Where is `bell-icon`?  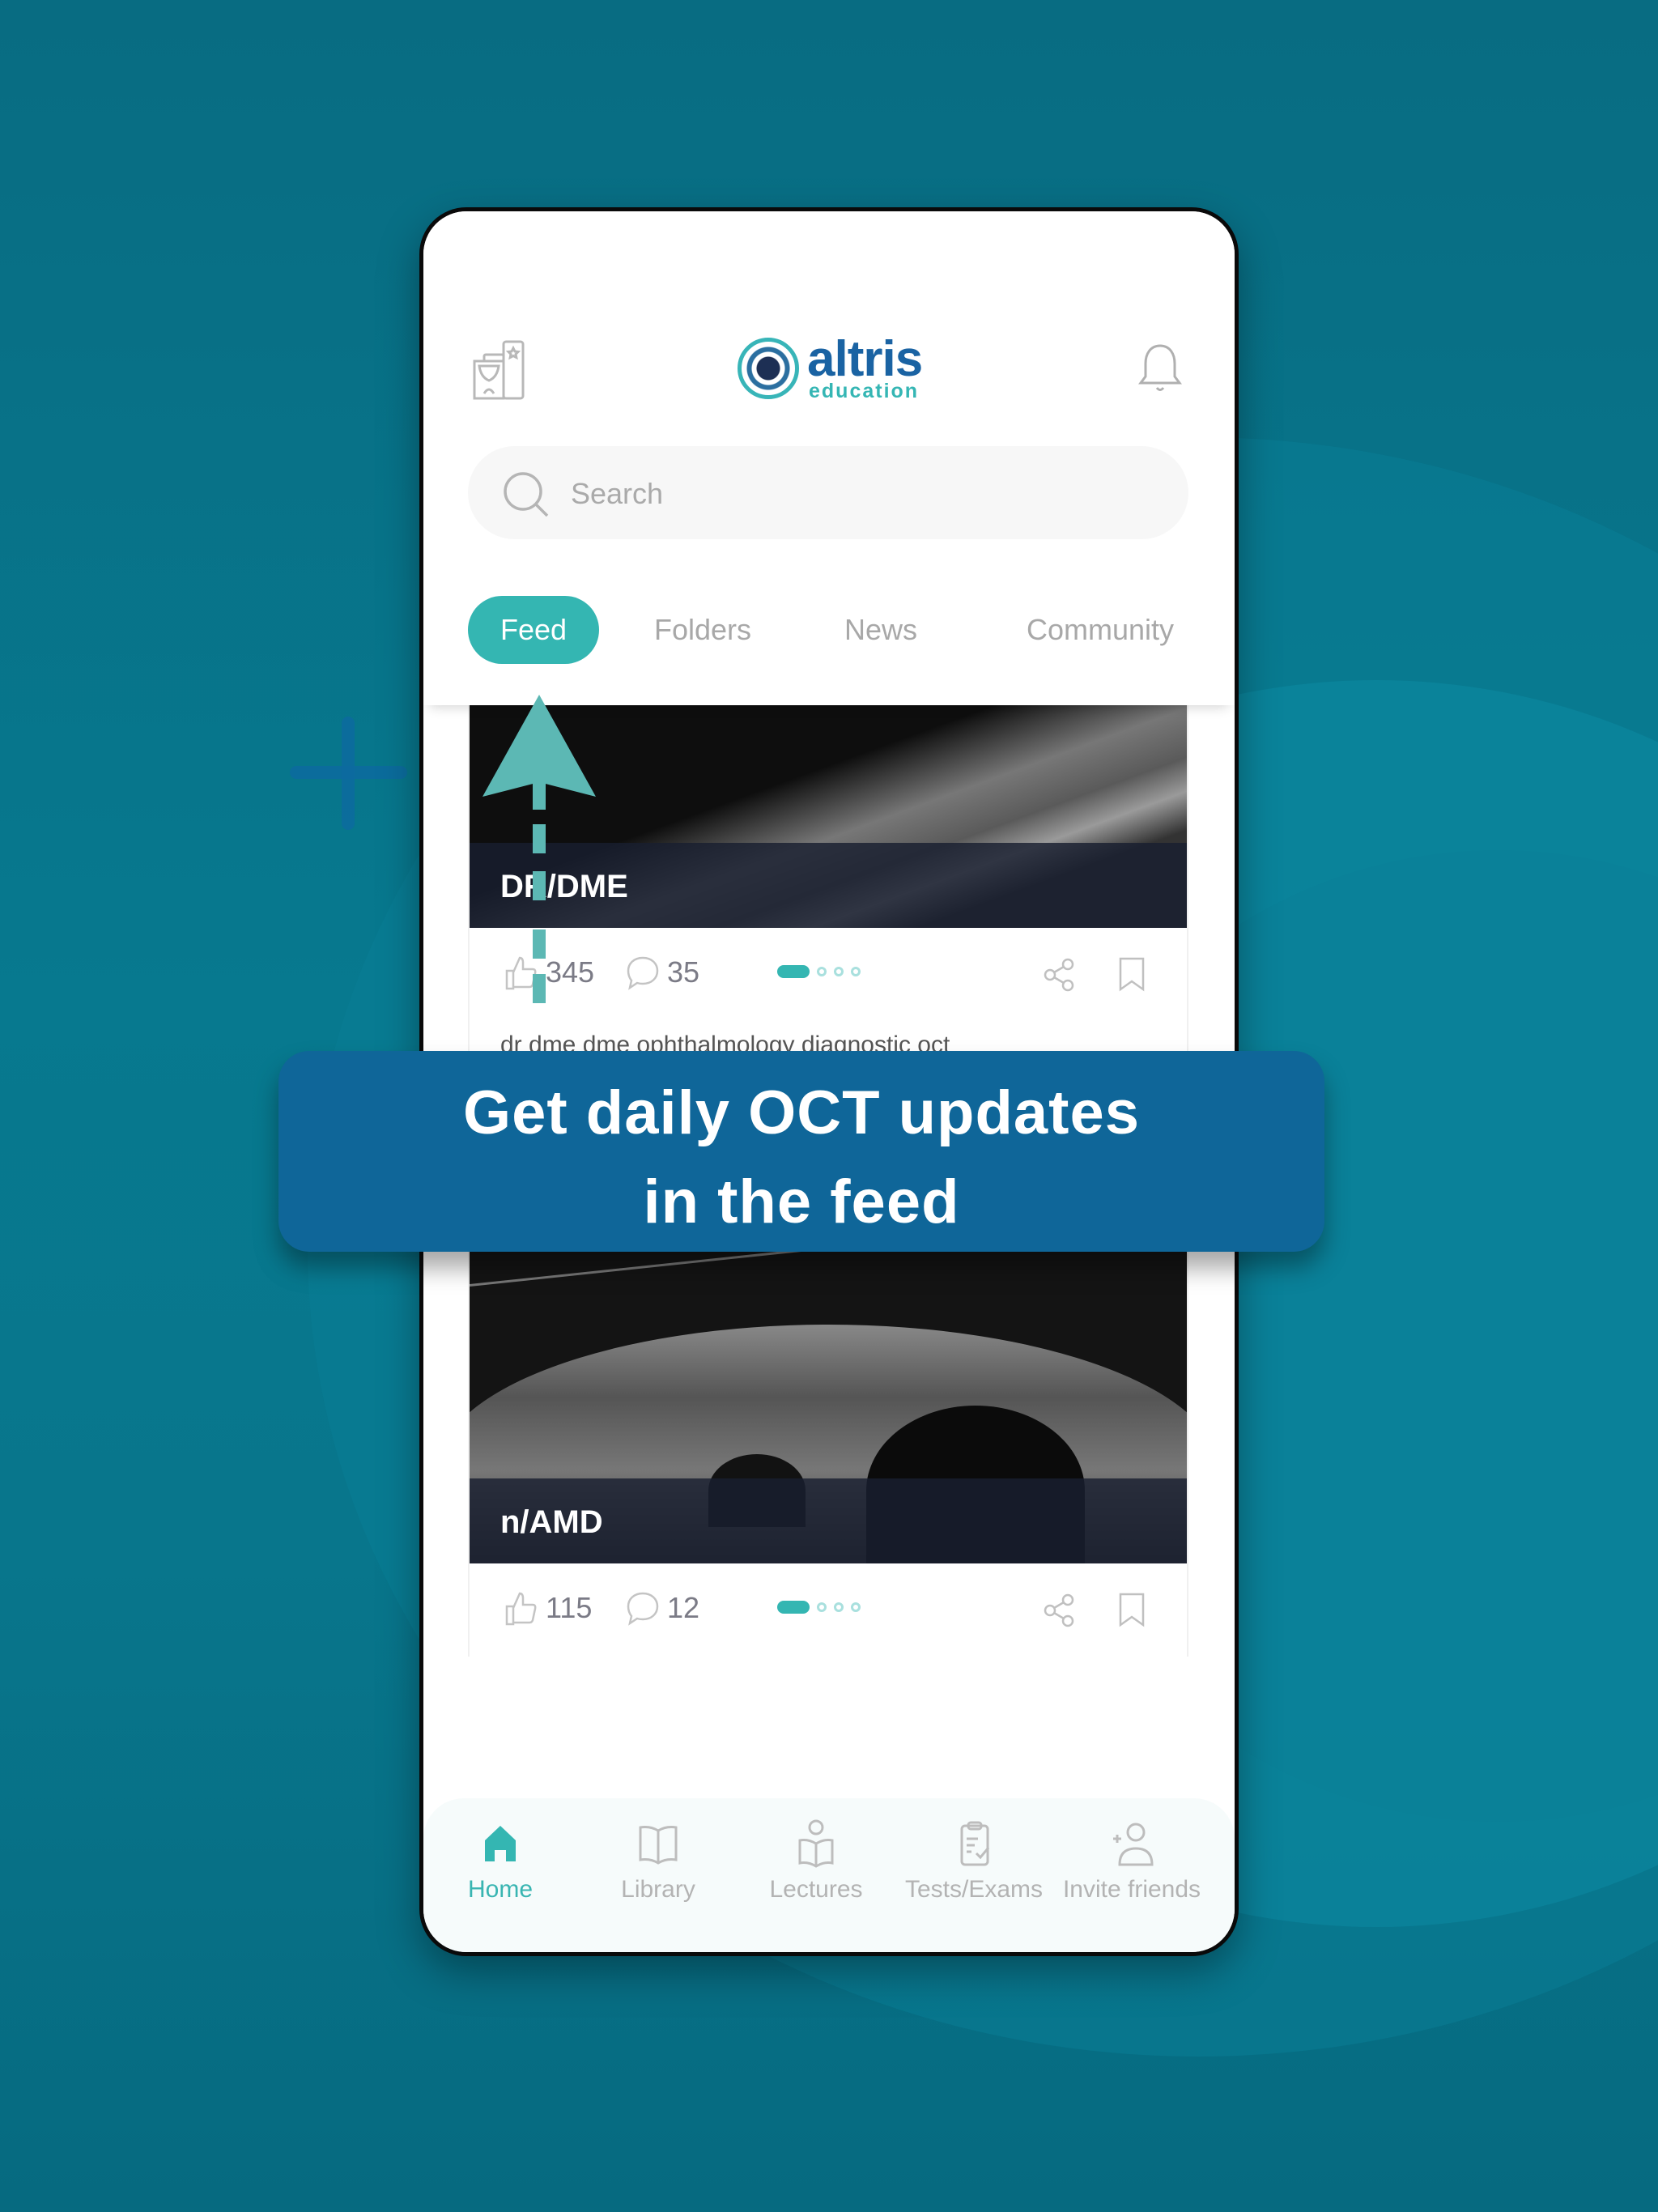
bell-icon is located at coordinates (1160, 370).